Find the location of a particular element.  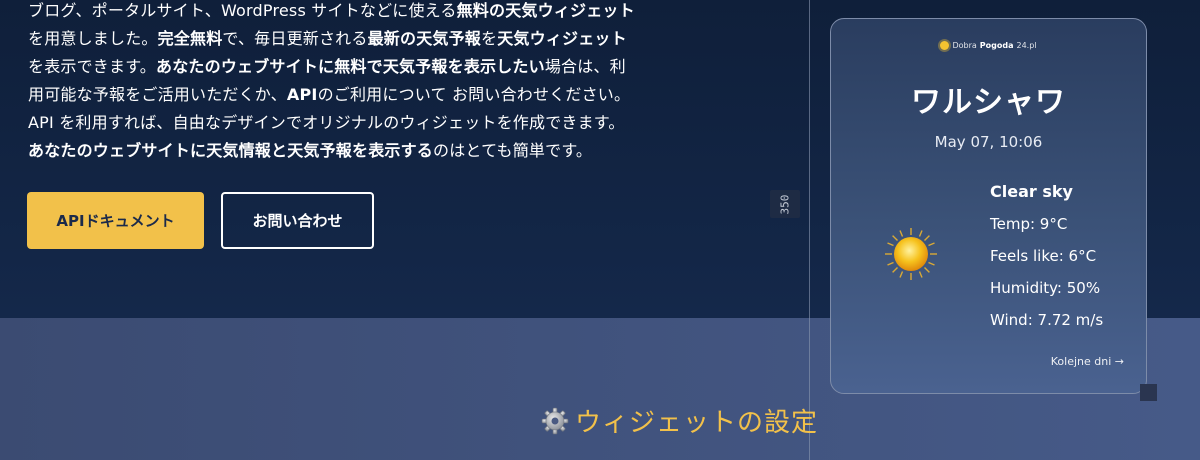

intro-text-segment: ブログ、ポータルサイト、WordPress サイトなどに使える is located at coordinates (242, 10).